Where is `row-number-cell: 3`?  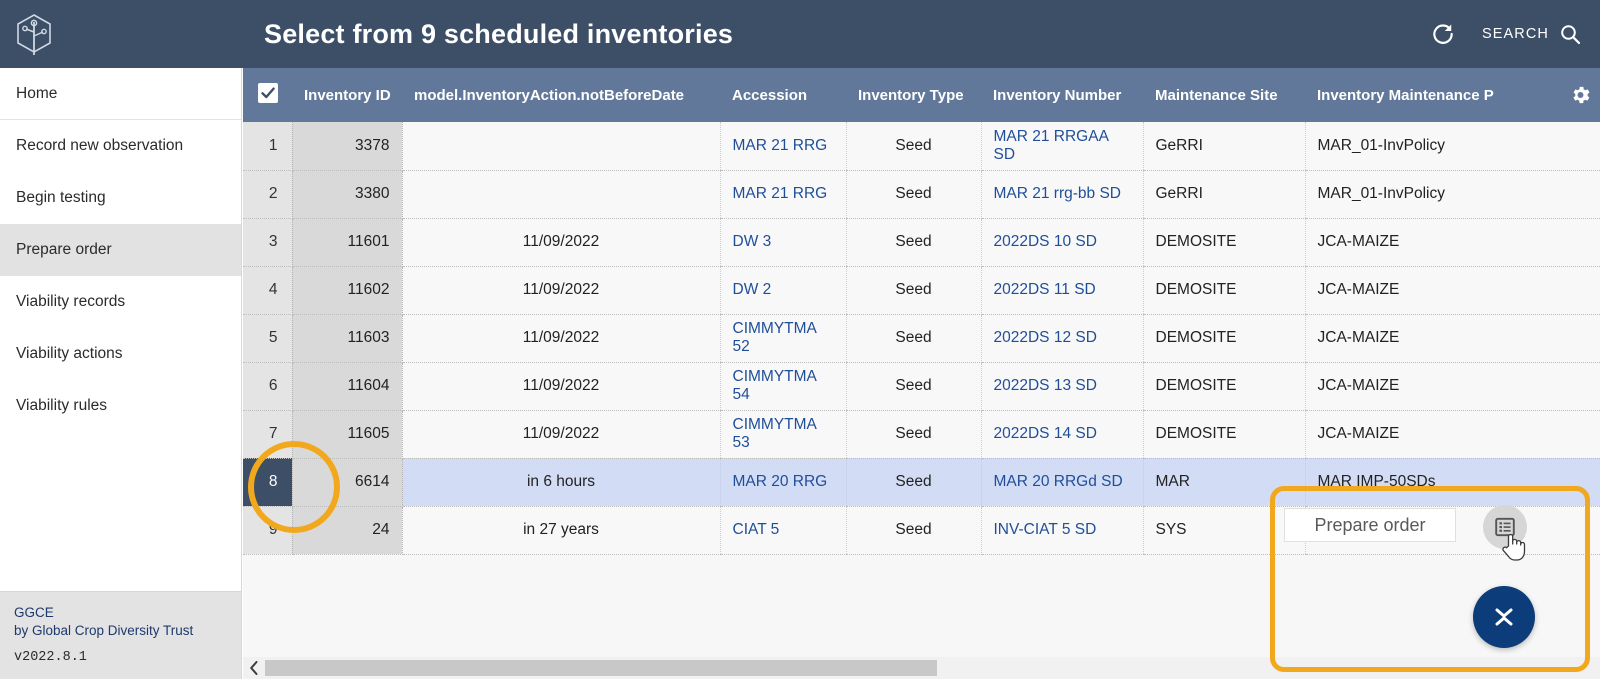 row-number-cell: 3 is located at coordinates (268, 242).